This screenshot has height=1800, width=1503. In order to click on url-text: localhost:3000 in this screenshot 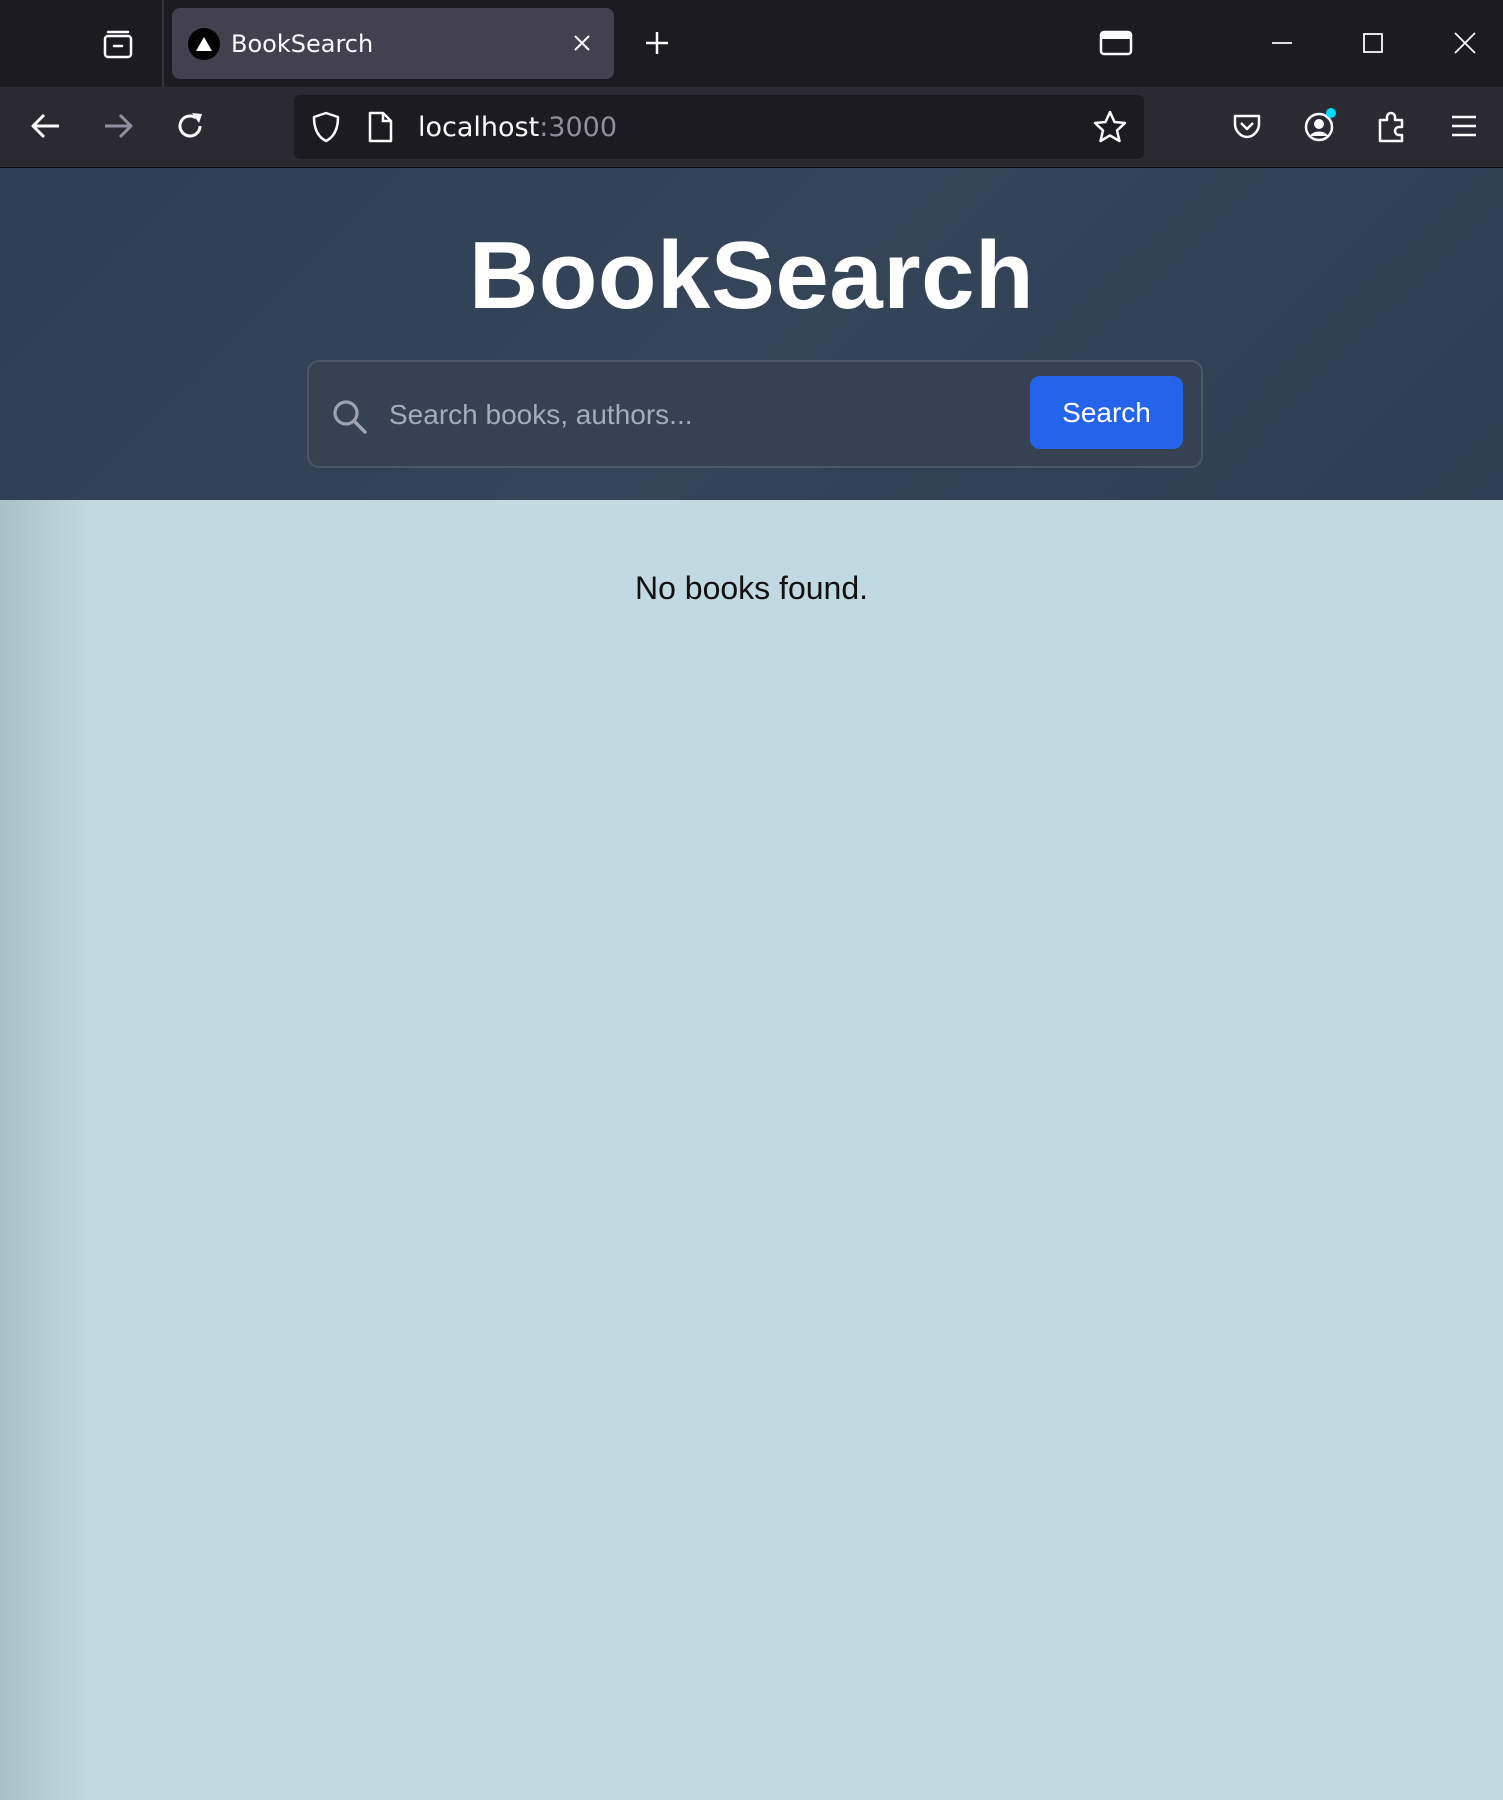, I will do `click(517, 128)`.